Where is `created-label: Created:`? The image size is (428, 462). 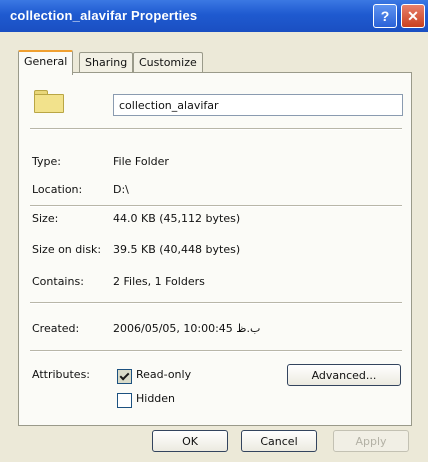
created-label: Created: is located at coordinates (56, 328).